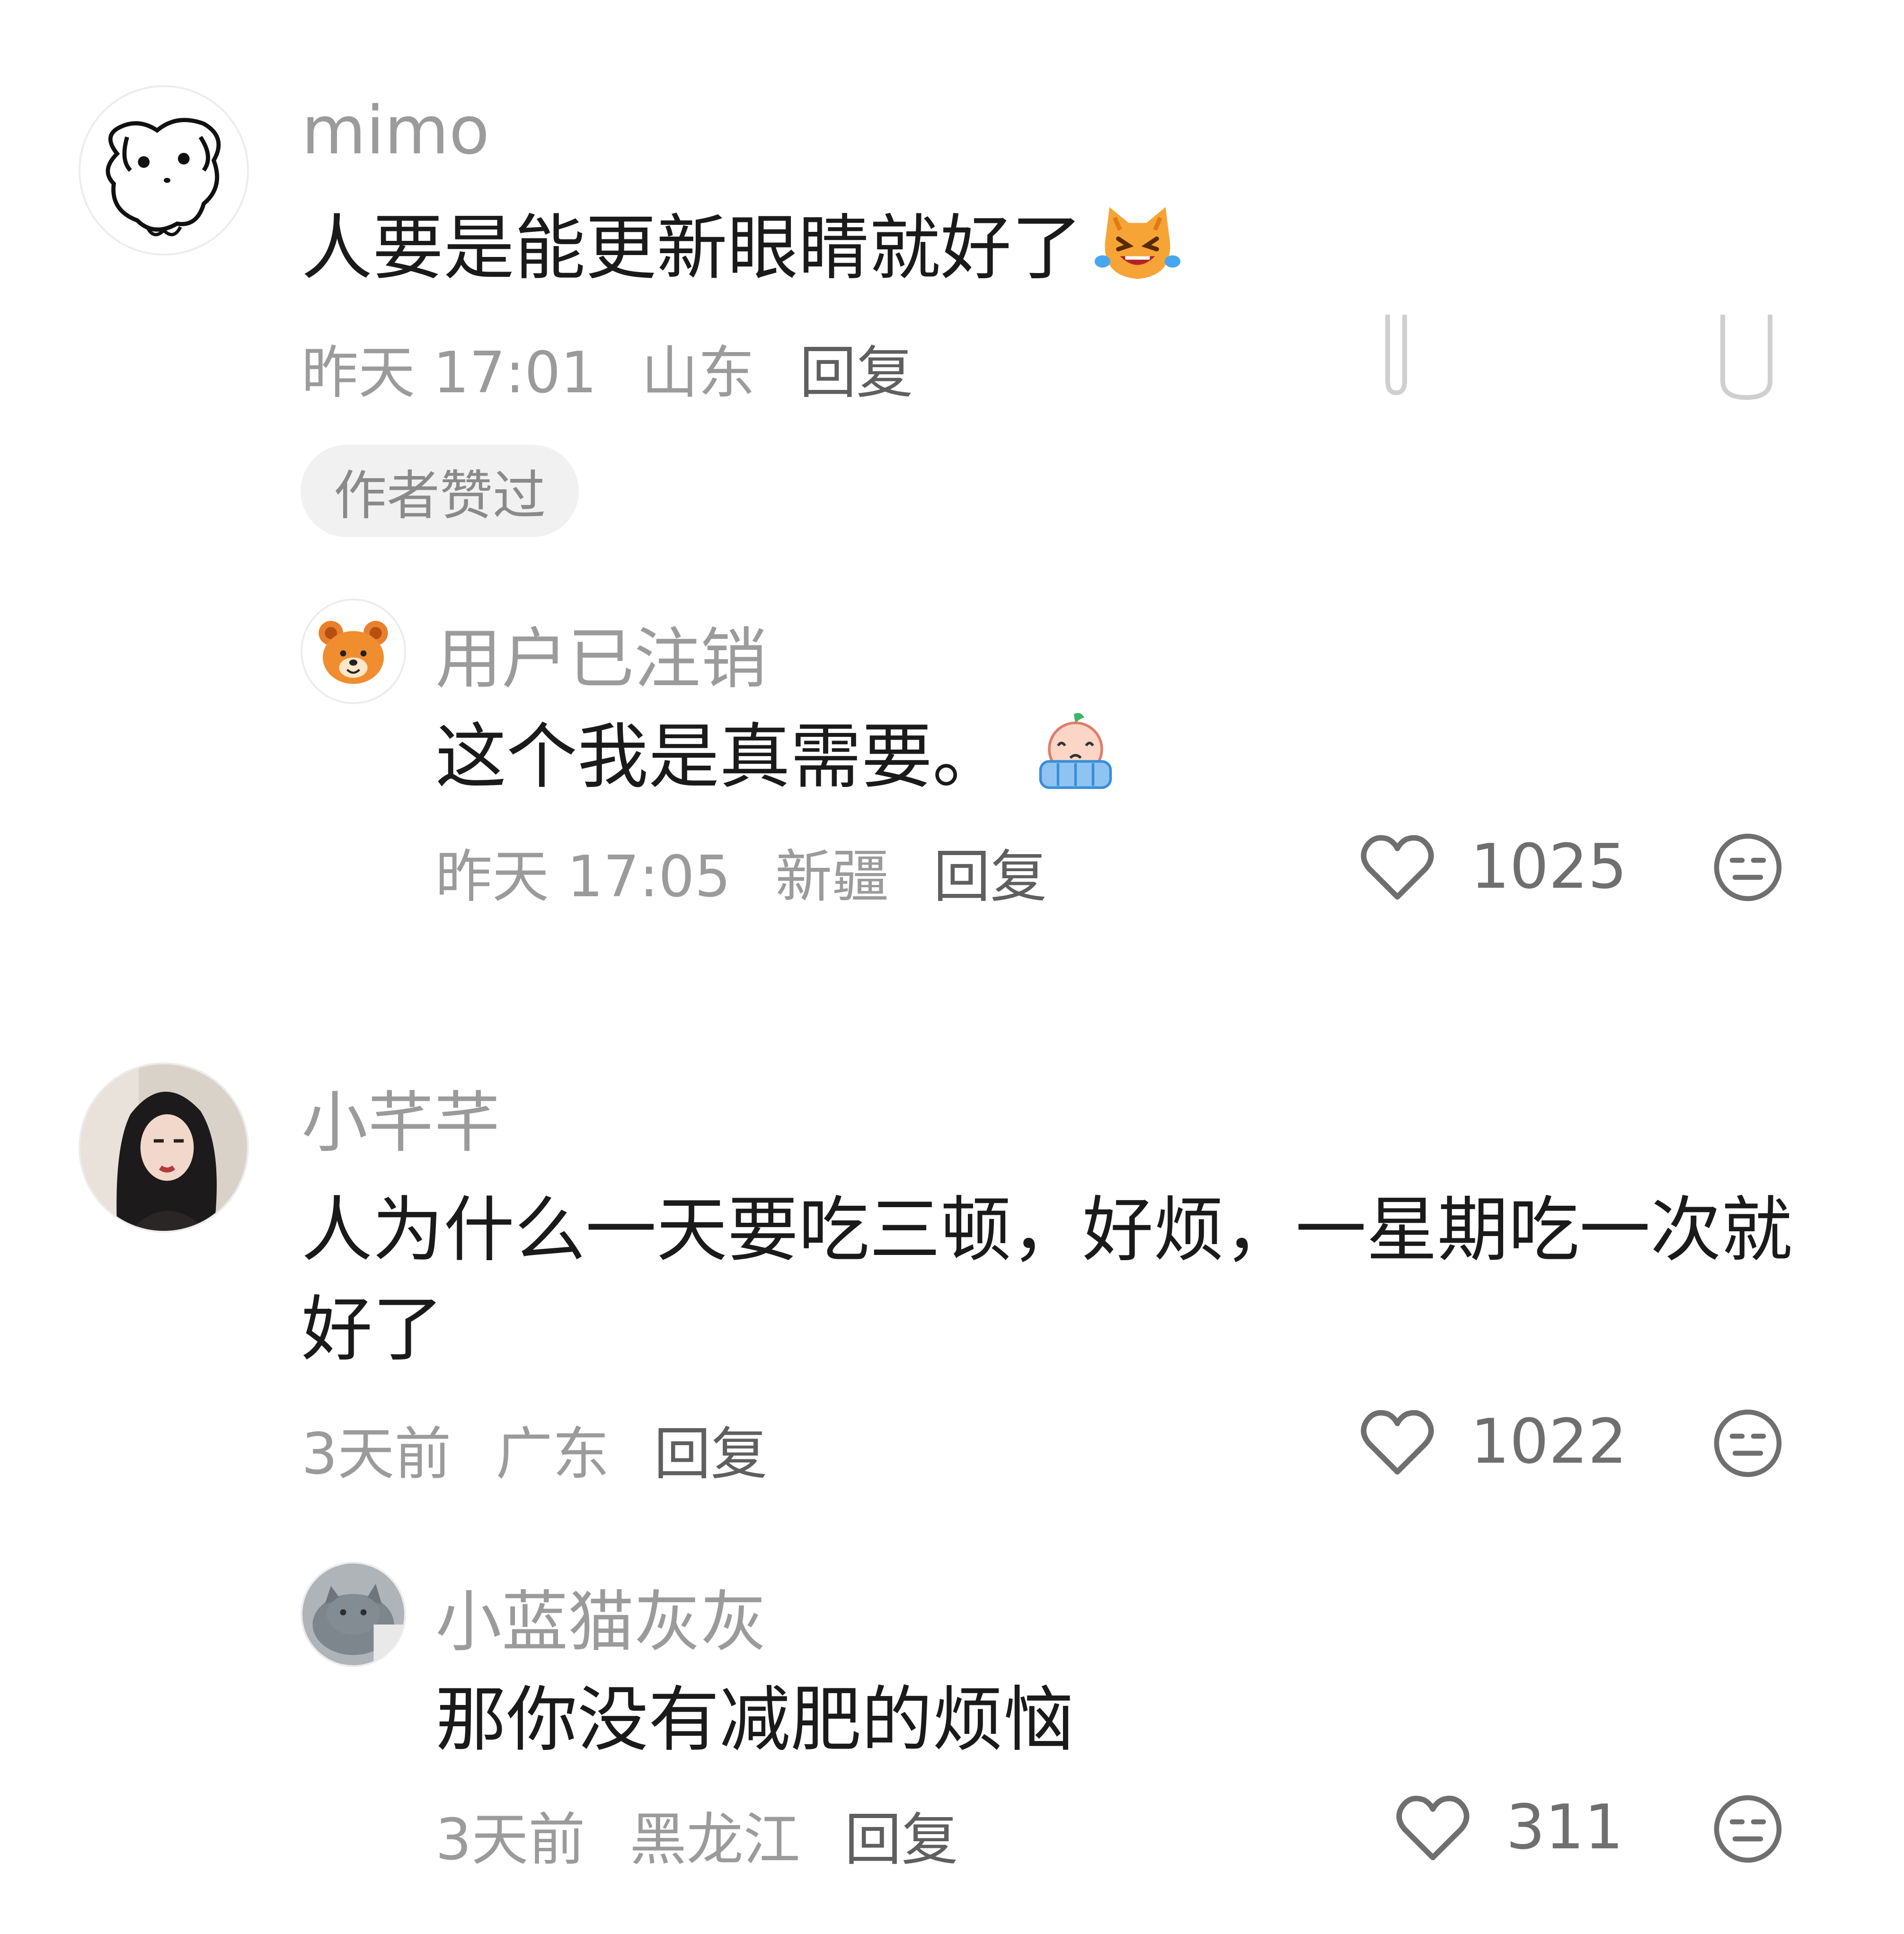 The height and width of the screenshot is (1934, 1904). I want to click on comment-text-content: 人要是能更新眼睛就好了, so click(692, 248).